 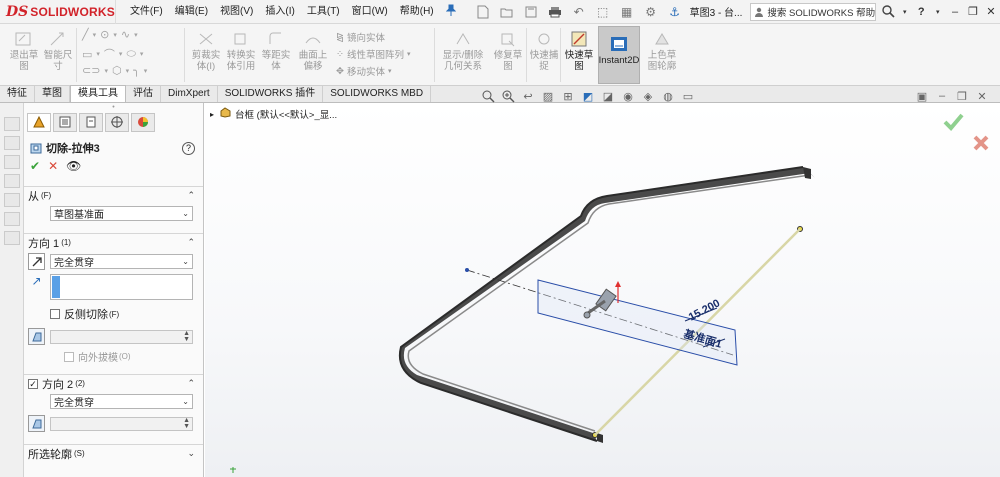 I want to click on save-icon, so click(x=531, y=12).